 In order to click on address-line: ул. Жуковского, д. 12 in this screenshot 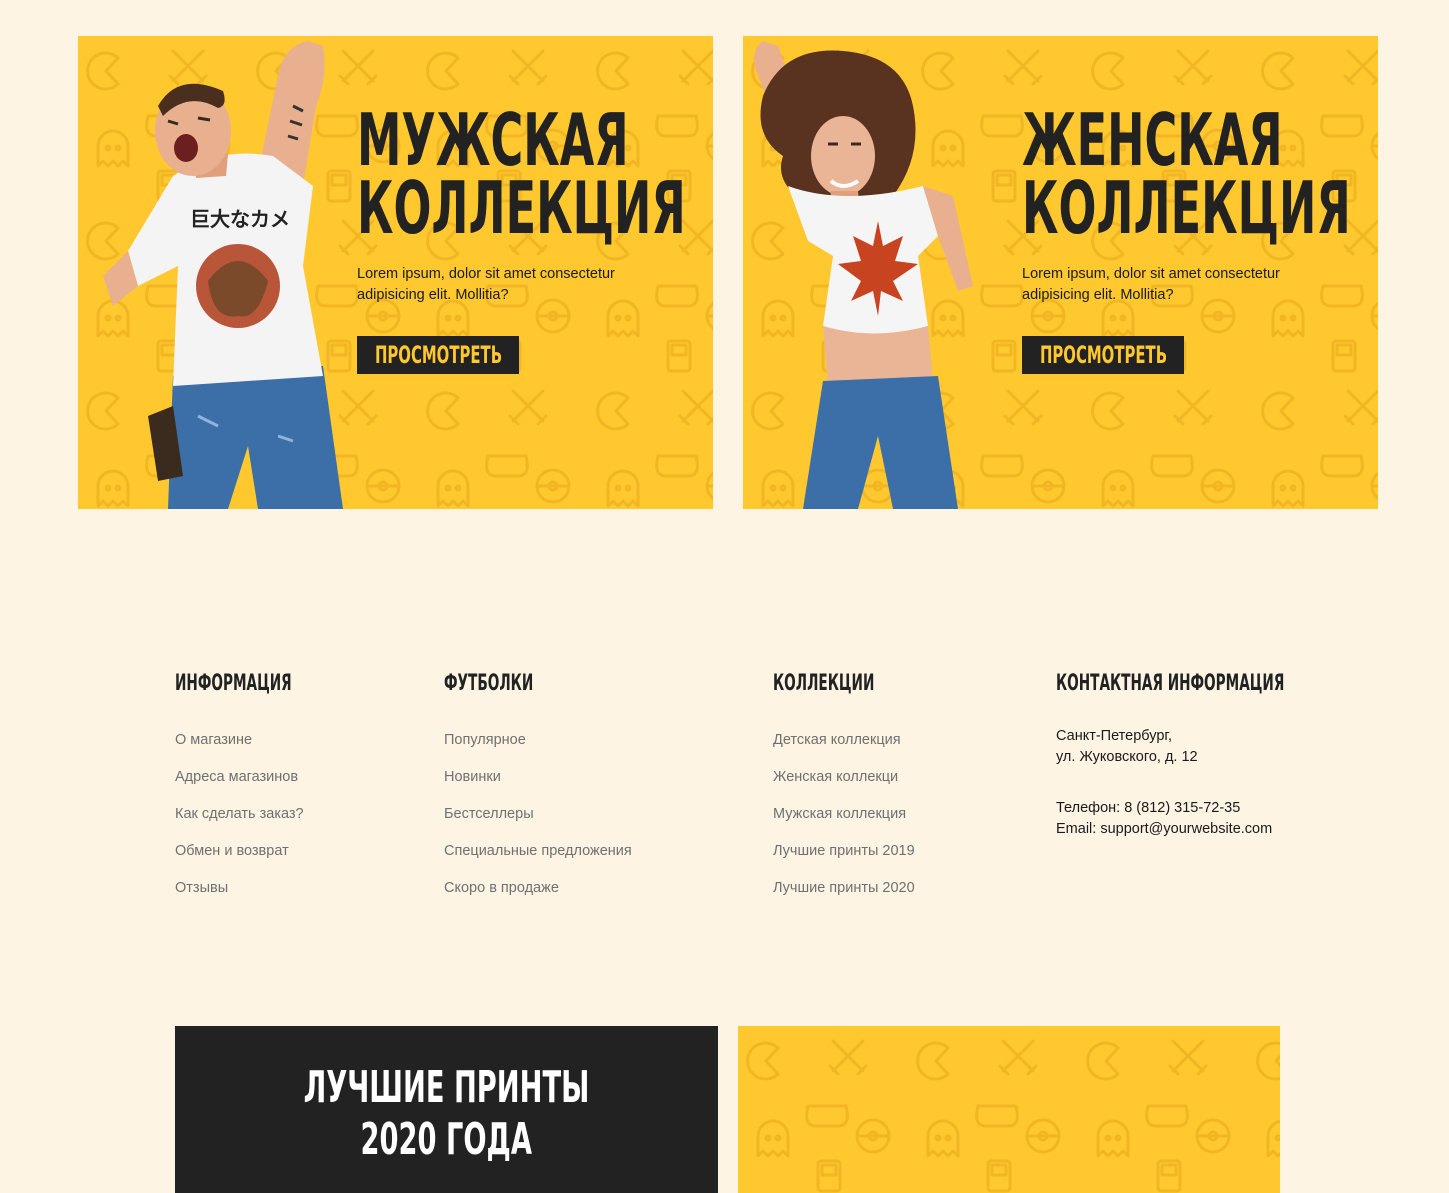, I will do `click(1127, 757)`.